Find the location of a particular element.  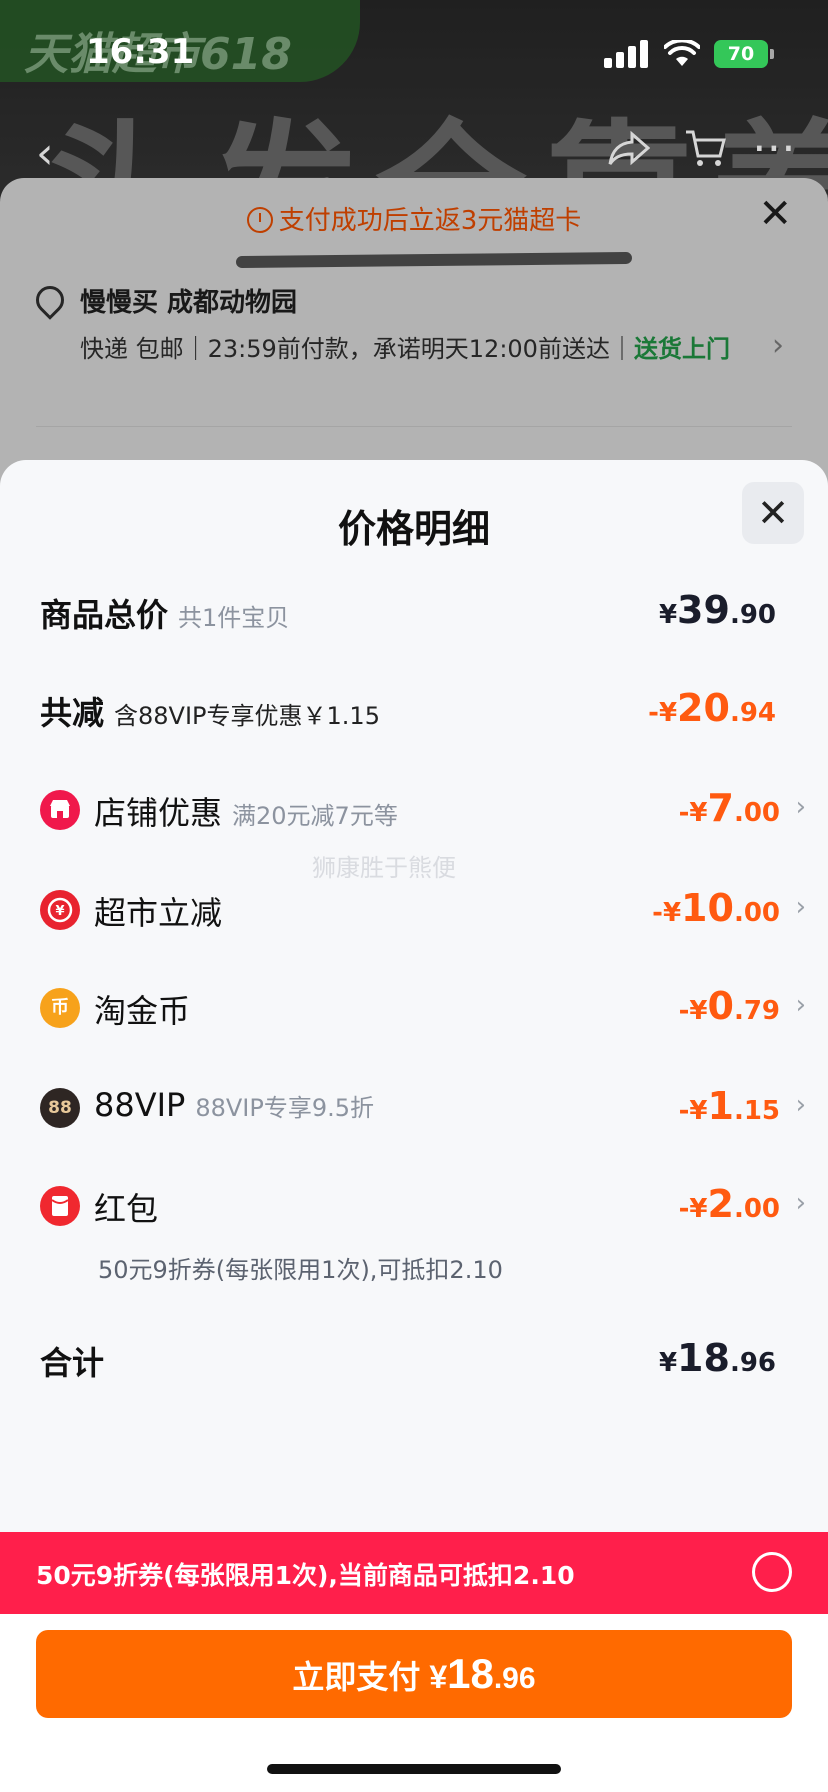

cart-icon is located at coordinates (706, 148).